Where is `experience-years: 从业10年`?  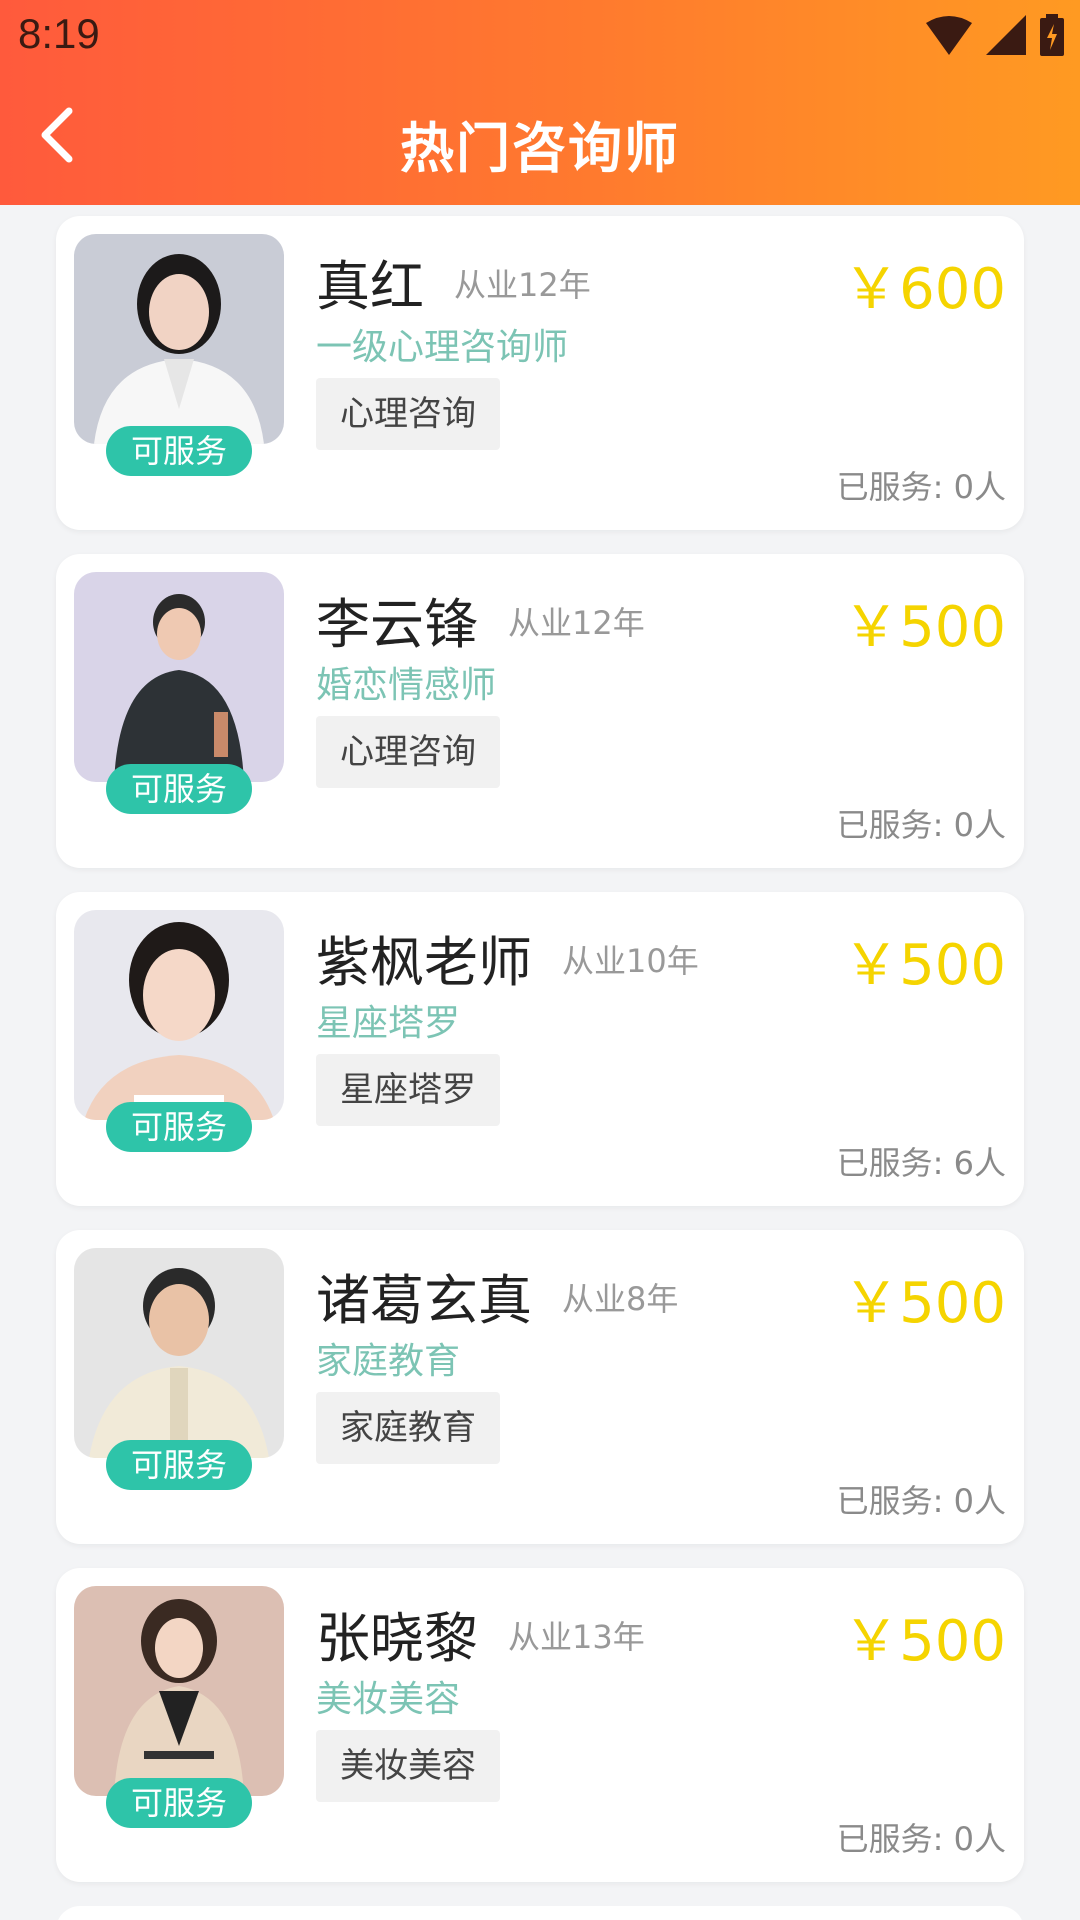
experience-years: 从业10年 is located at coordinates (630, 961).